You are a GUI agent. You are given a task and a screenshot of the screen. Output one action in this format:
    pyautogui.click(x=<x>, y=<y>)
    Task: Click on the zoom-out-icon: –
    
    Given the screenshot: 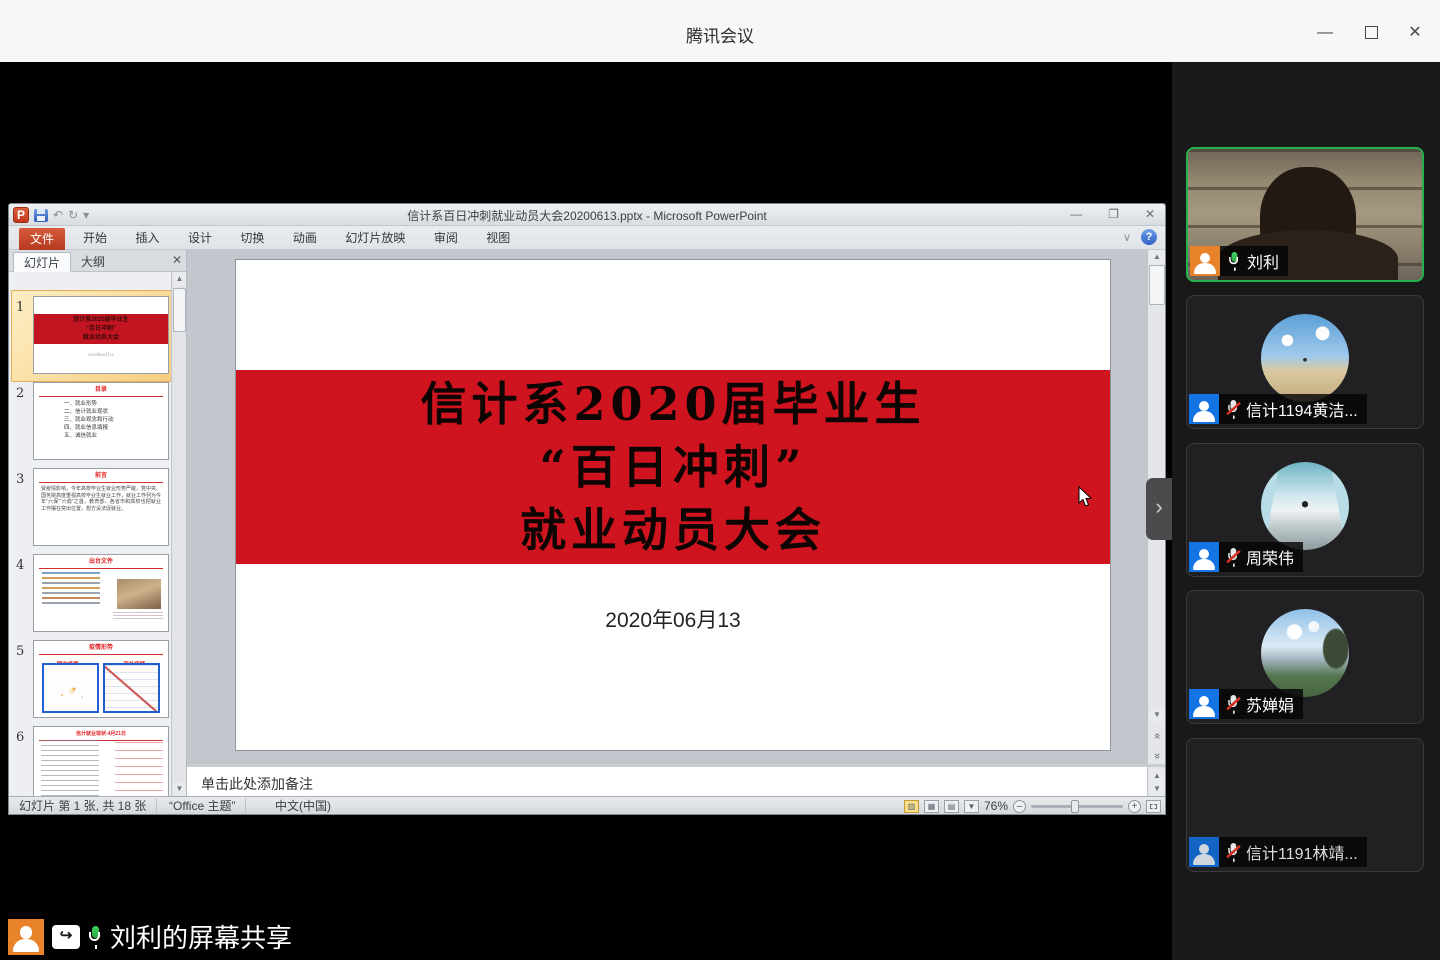 What is the action you would take?
    pyautogui.click(x=1019, y=806)
    